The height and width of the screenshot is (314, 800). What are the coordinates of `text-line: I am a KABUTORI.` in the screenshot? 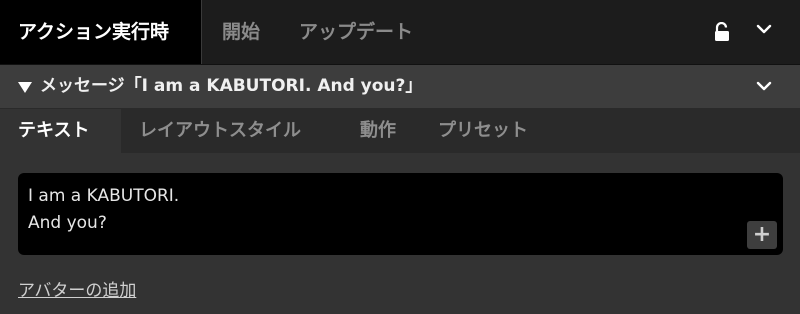 It's located at (104, 196).